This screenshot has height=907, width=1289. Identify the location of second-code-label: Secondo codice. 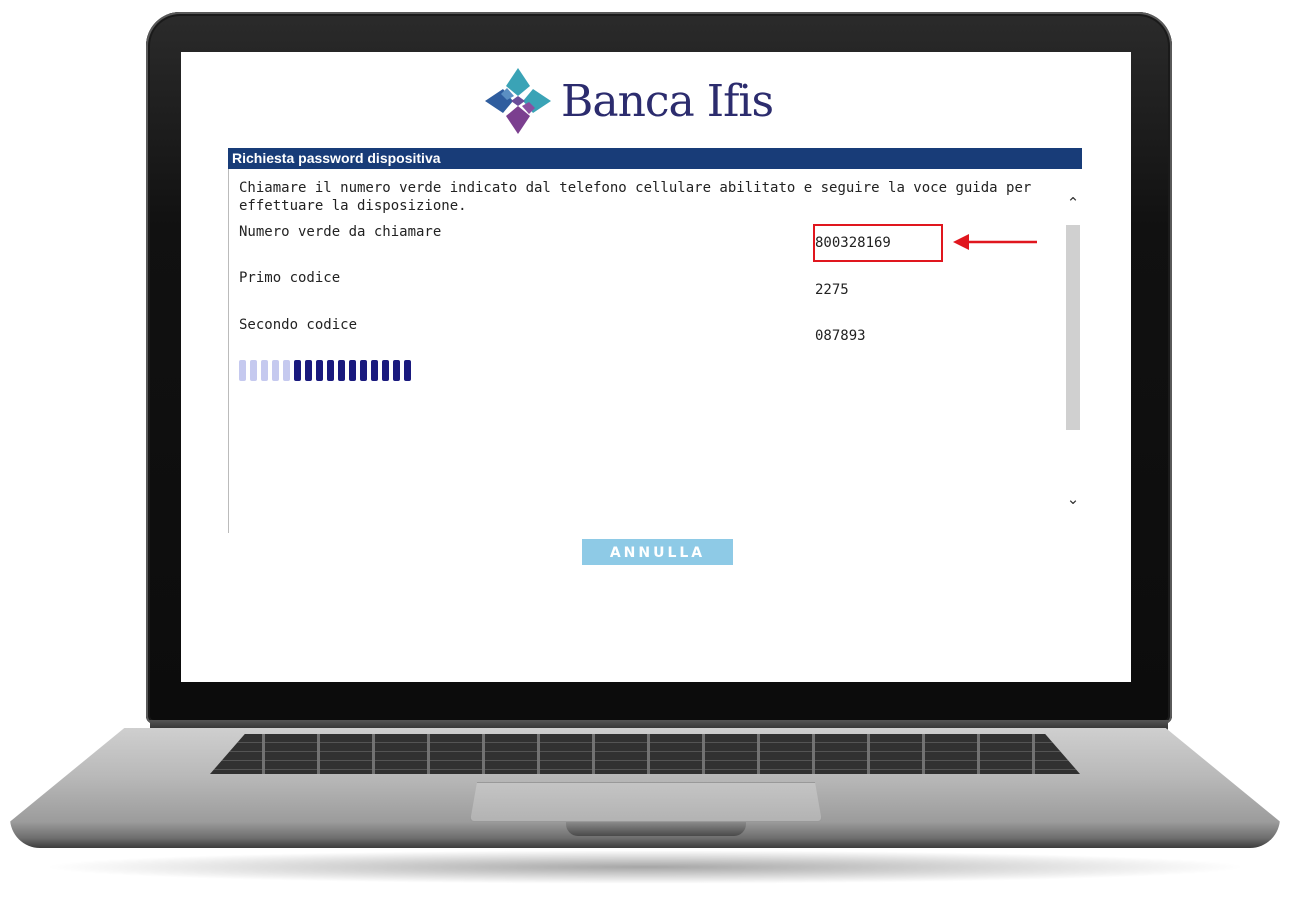
(298, 325).